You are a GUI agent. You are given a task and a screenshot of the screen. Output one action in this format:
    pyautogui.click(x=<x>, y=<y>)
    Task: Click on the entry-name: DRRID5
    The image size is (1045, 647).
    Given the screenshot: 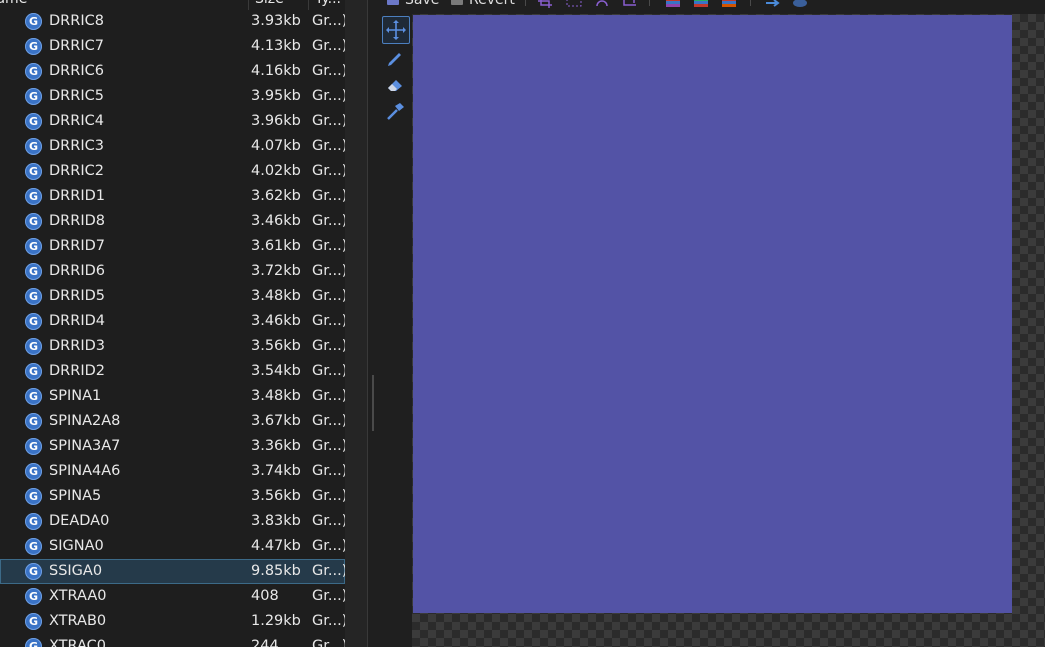 What is the action you would take?
    pyautogui.click(x=77, y=296)
    